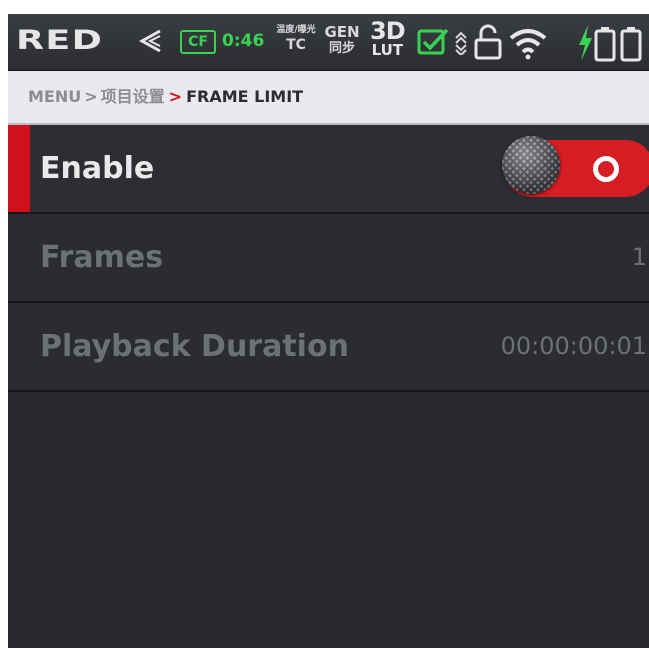  I want to click on menu-item-playback-duration: Playback Duration 00:00:00:01, so click(328, 347).